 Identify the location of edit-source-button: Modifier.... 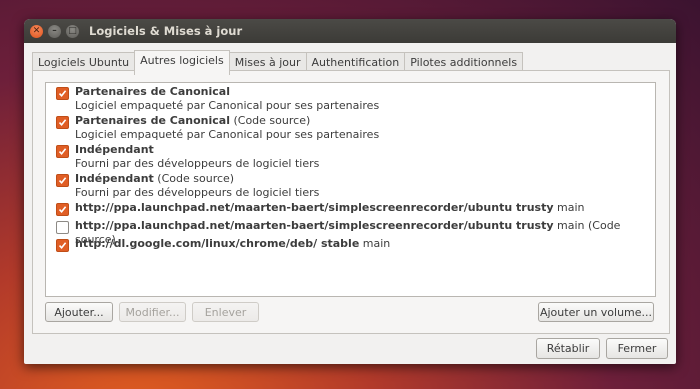
(152, 312).